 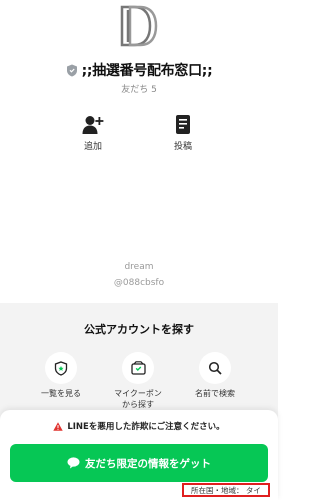 I want to click on coupon-icon, so click(x=138, y=368).